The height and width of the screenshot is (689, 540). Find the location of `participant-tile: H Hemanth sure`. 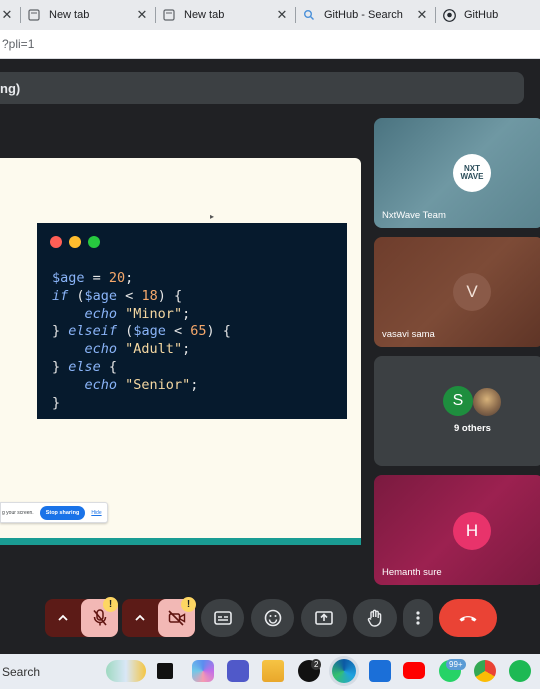

participant-tile: H Hemanth sure is located at coordinates (457, 530).